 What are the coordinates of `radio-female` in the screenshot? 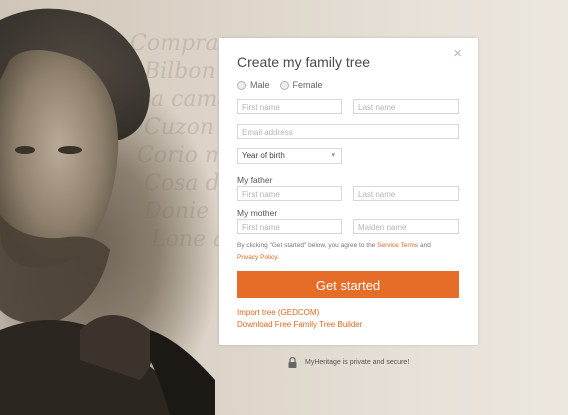 It's located at (284, 85).